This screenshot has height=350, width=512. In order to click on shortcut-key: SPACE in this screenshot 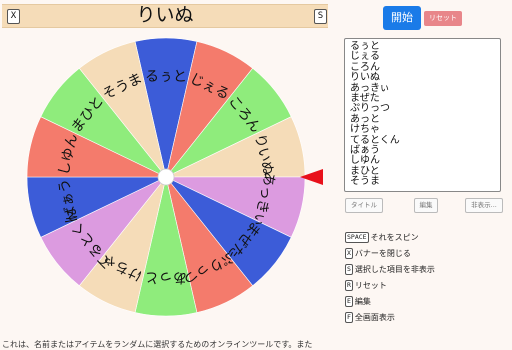, I will do `click(357, 237)`.